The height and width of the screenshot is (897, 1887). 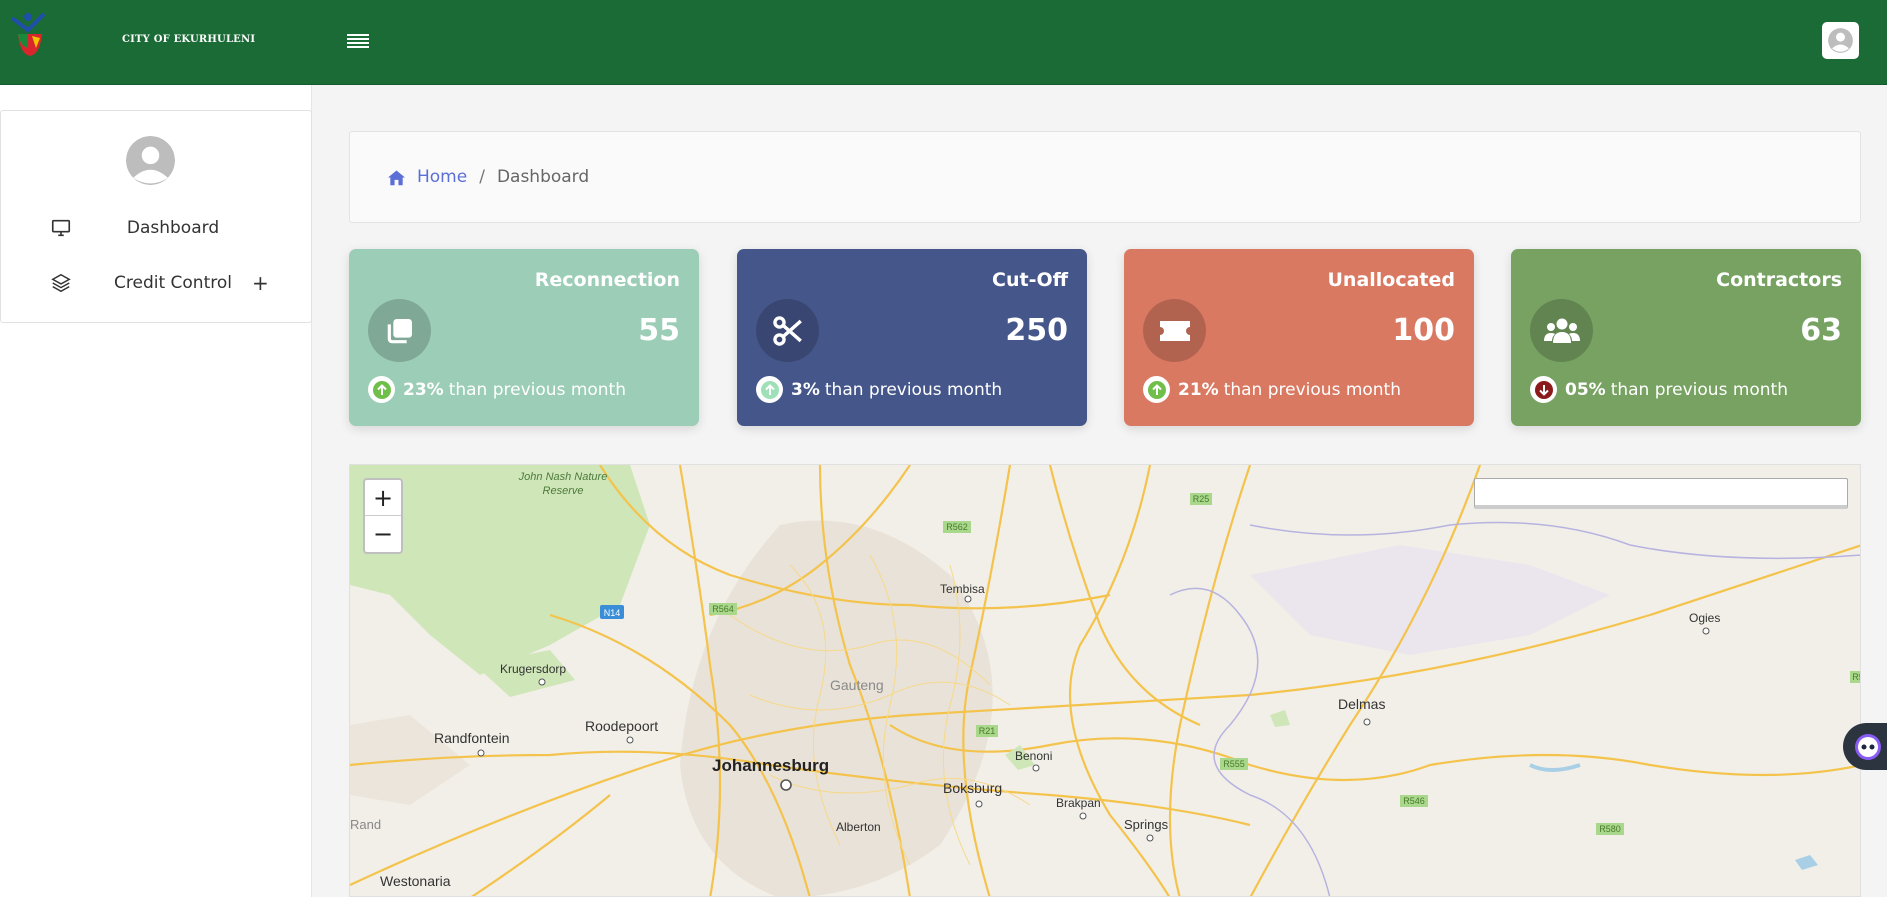 What do you see at coordinates (1391, 280) in the screenshot?
I see `card-title: Unallocated` at bounding box center [1391, 280].